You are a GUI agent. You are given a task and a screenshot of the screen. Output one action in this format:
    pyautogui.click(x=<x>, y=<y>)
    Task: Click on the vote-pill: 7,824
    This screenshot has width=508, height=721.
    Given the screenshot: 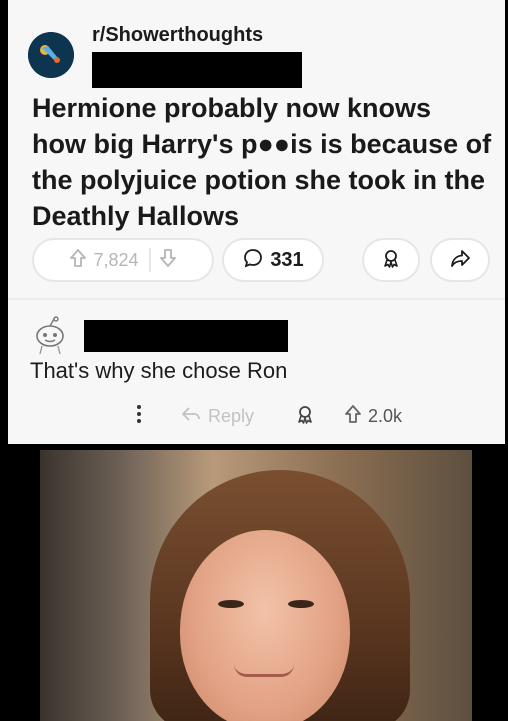 What is the action you would take?
    pyautogui.click(x=123, y=260)
    